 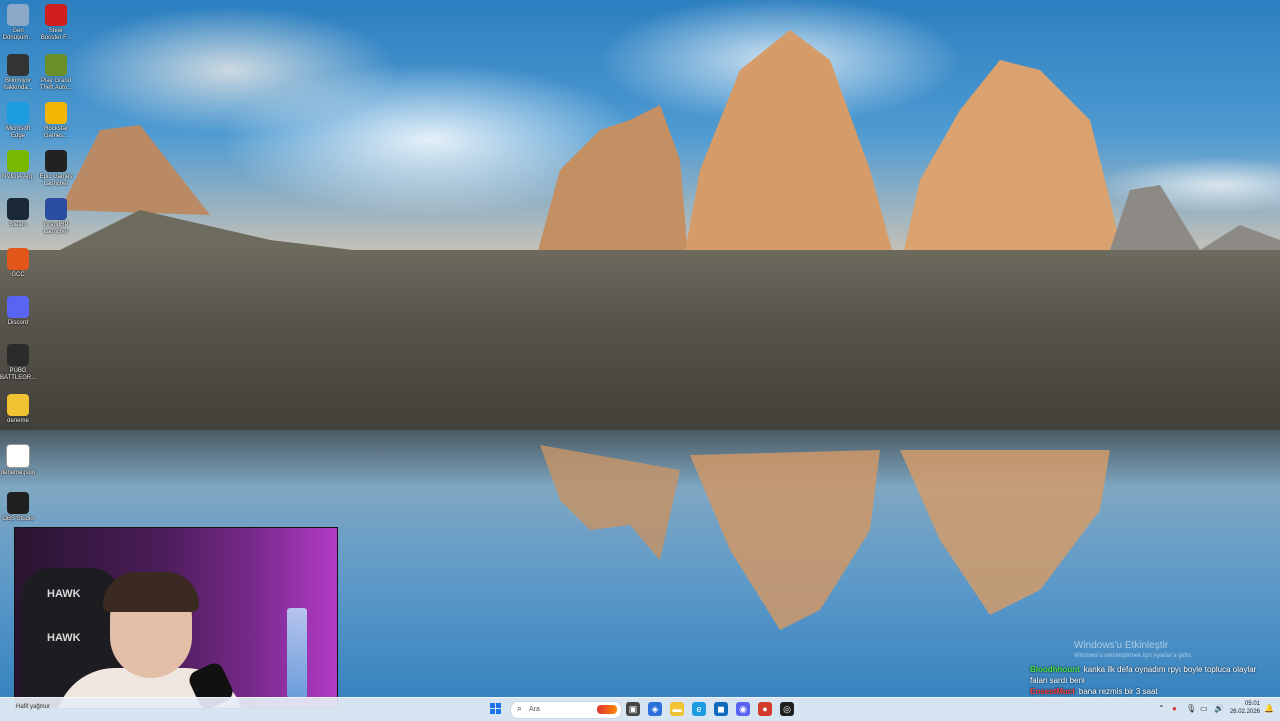 I want to click on epic-games-icon, so click(x=56, y=161).